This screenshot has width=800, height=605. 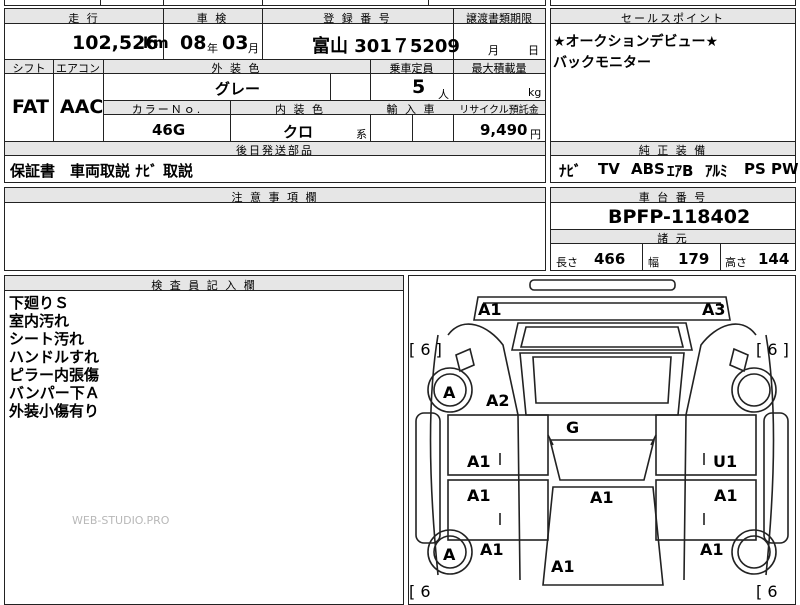 What do you see at coordinates (39, 303) in the screenshot?
I see `note-1: 下廻りＳ` at bounding box center [39, 303].